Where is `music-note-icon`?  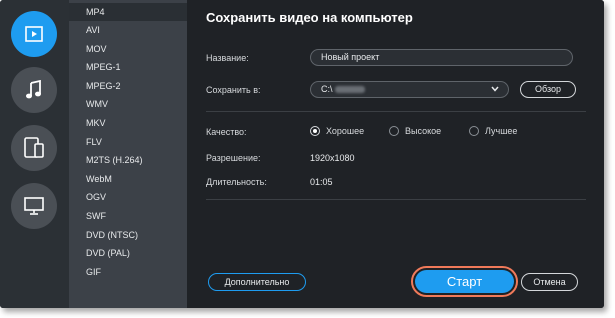 music-note-icon is located at coordinates (33, 89).